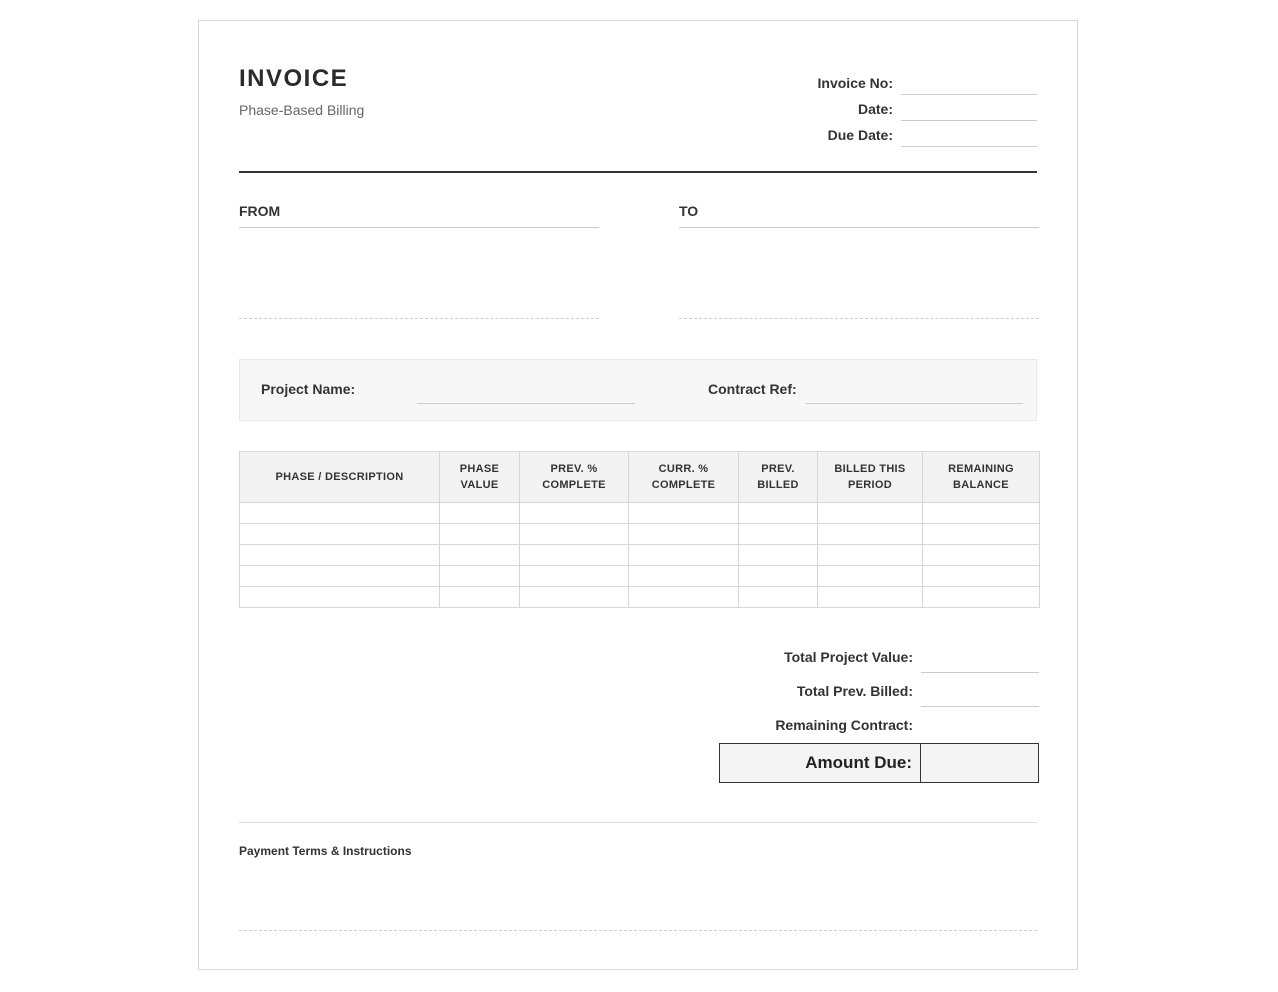  I want to click on invoice-no-field, so click(969, 82).